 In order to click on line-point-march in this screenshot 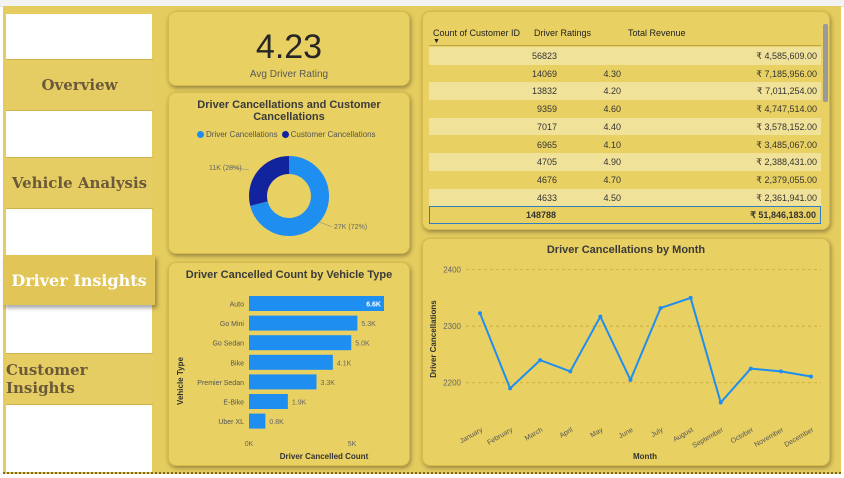, I will do `click(540, 360)`.